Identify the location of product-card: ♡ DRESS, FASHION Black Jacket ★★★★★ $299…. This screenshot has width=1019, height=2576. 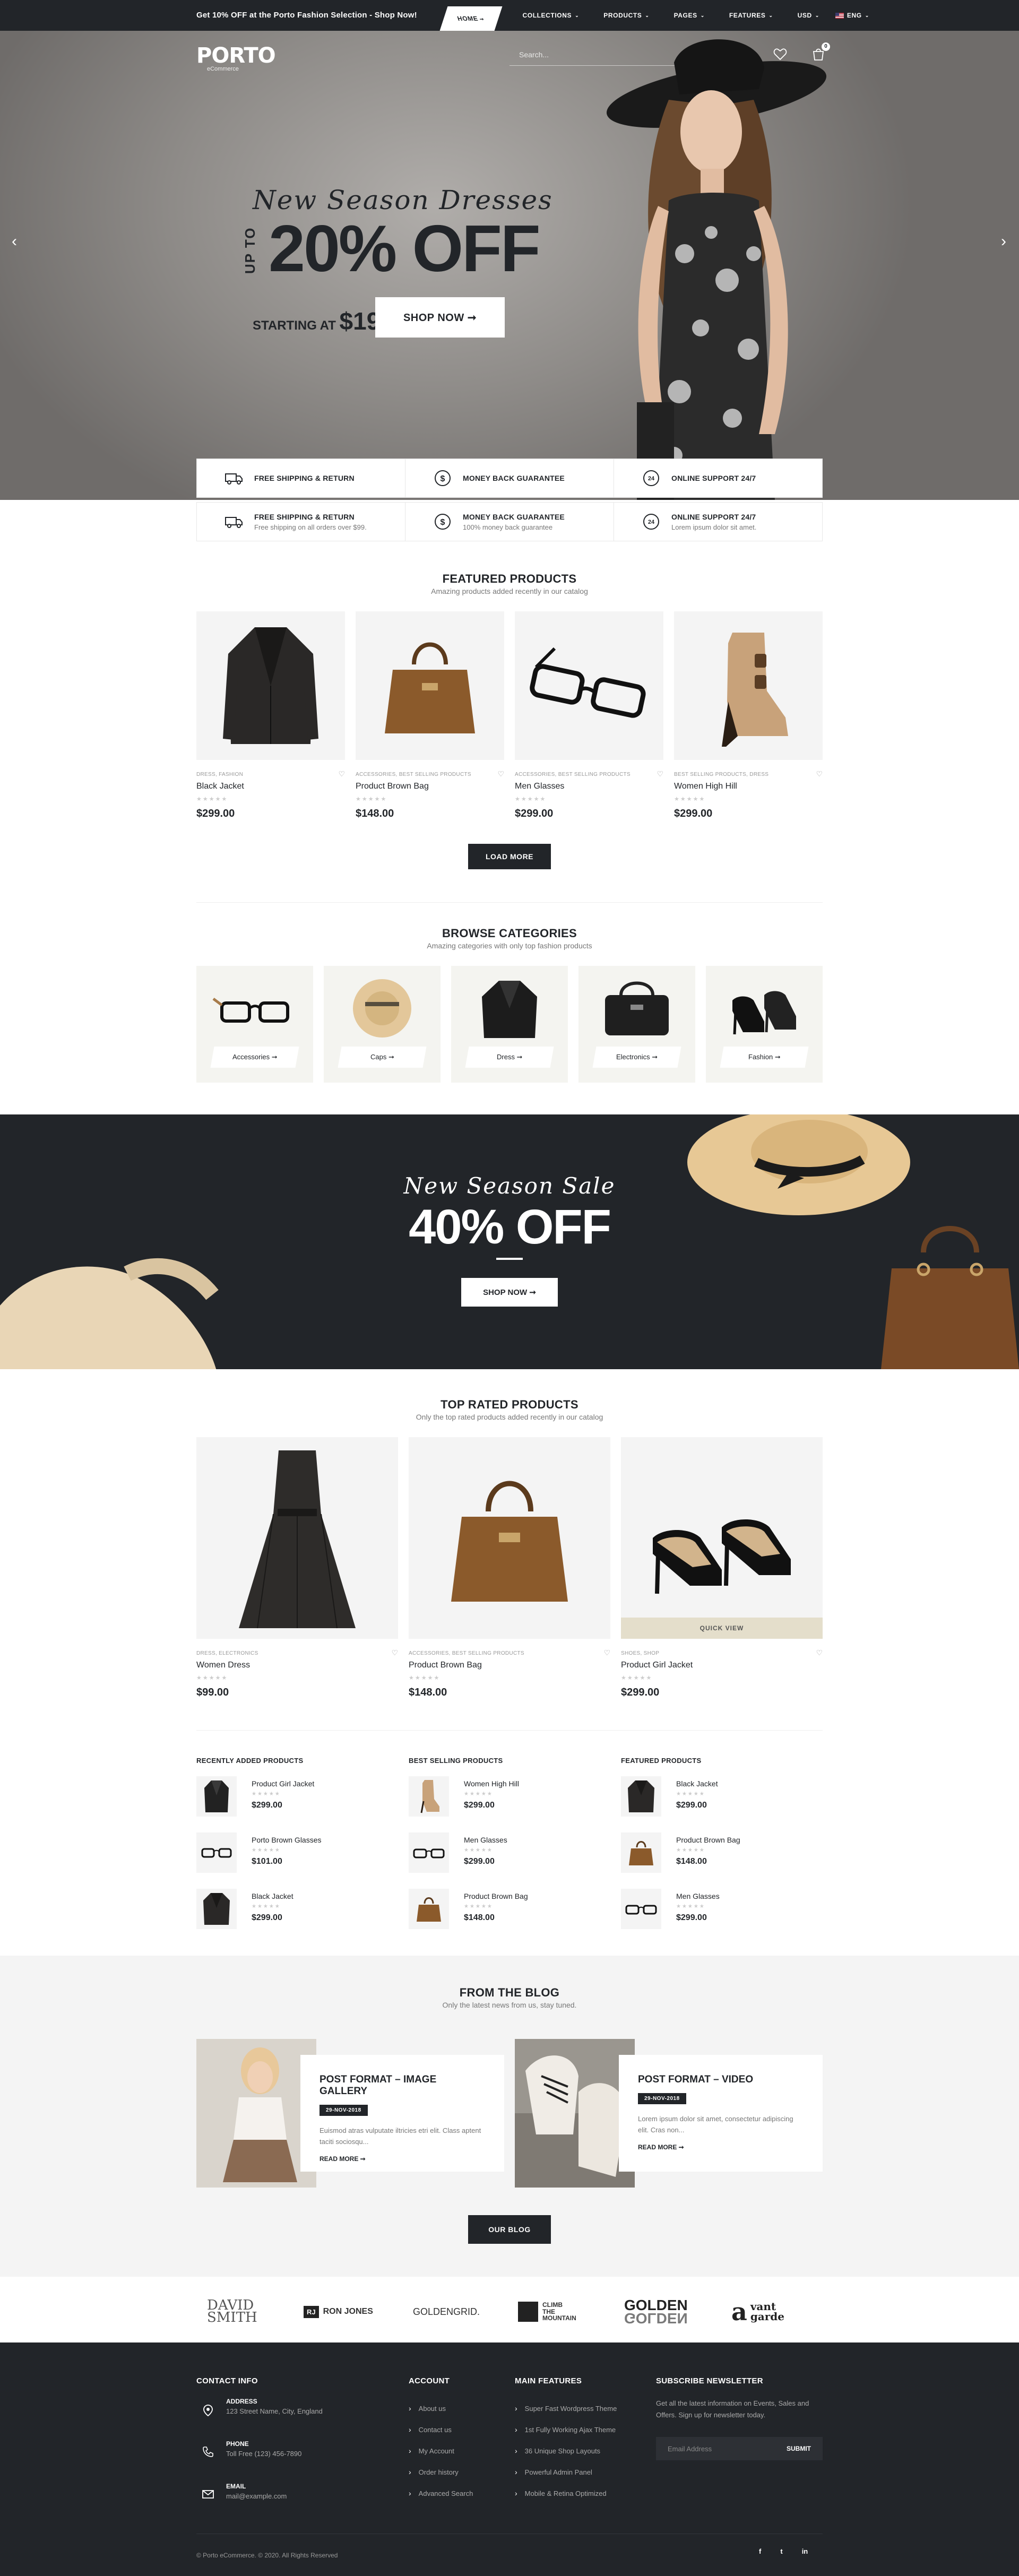
(271, 715).